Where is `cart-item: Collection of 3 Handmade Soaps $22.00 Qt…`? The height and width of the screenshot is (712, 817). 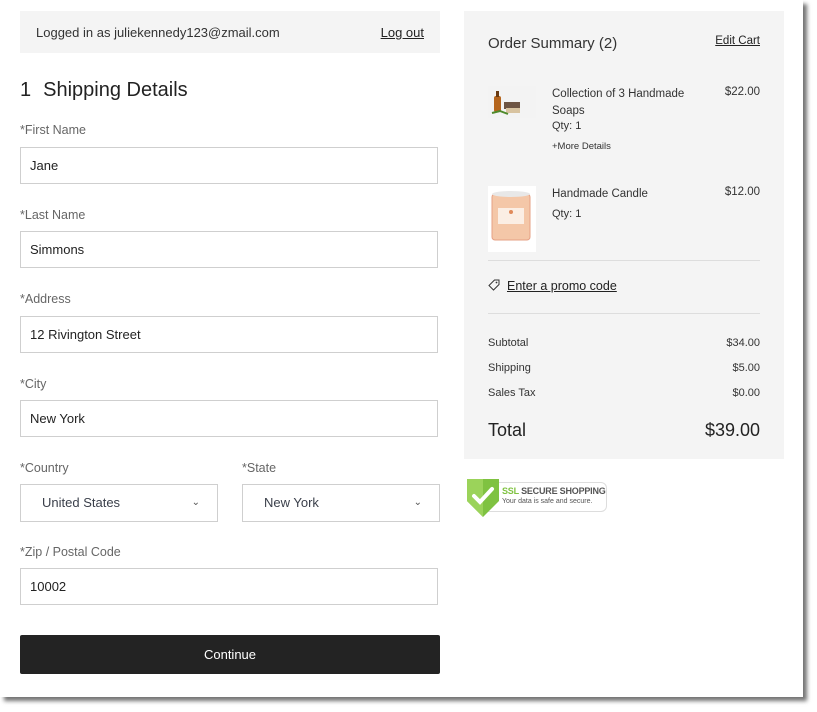
cart-item: Collection of 3 Handmade Soaps $22.00 Qt… is located at coordinates (624, 126).